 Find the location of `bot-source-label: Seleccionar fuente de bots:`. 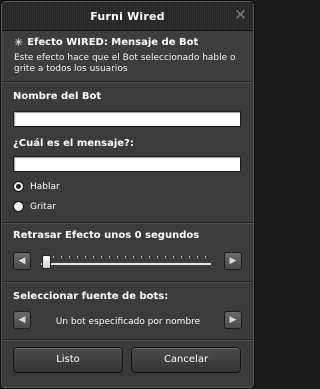

bot-source-label: Seleccionar fuente de bots: is located at coordinates (91, 296).